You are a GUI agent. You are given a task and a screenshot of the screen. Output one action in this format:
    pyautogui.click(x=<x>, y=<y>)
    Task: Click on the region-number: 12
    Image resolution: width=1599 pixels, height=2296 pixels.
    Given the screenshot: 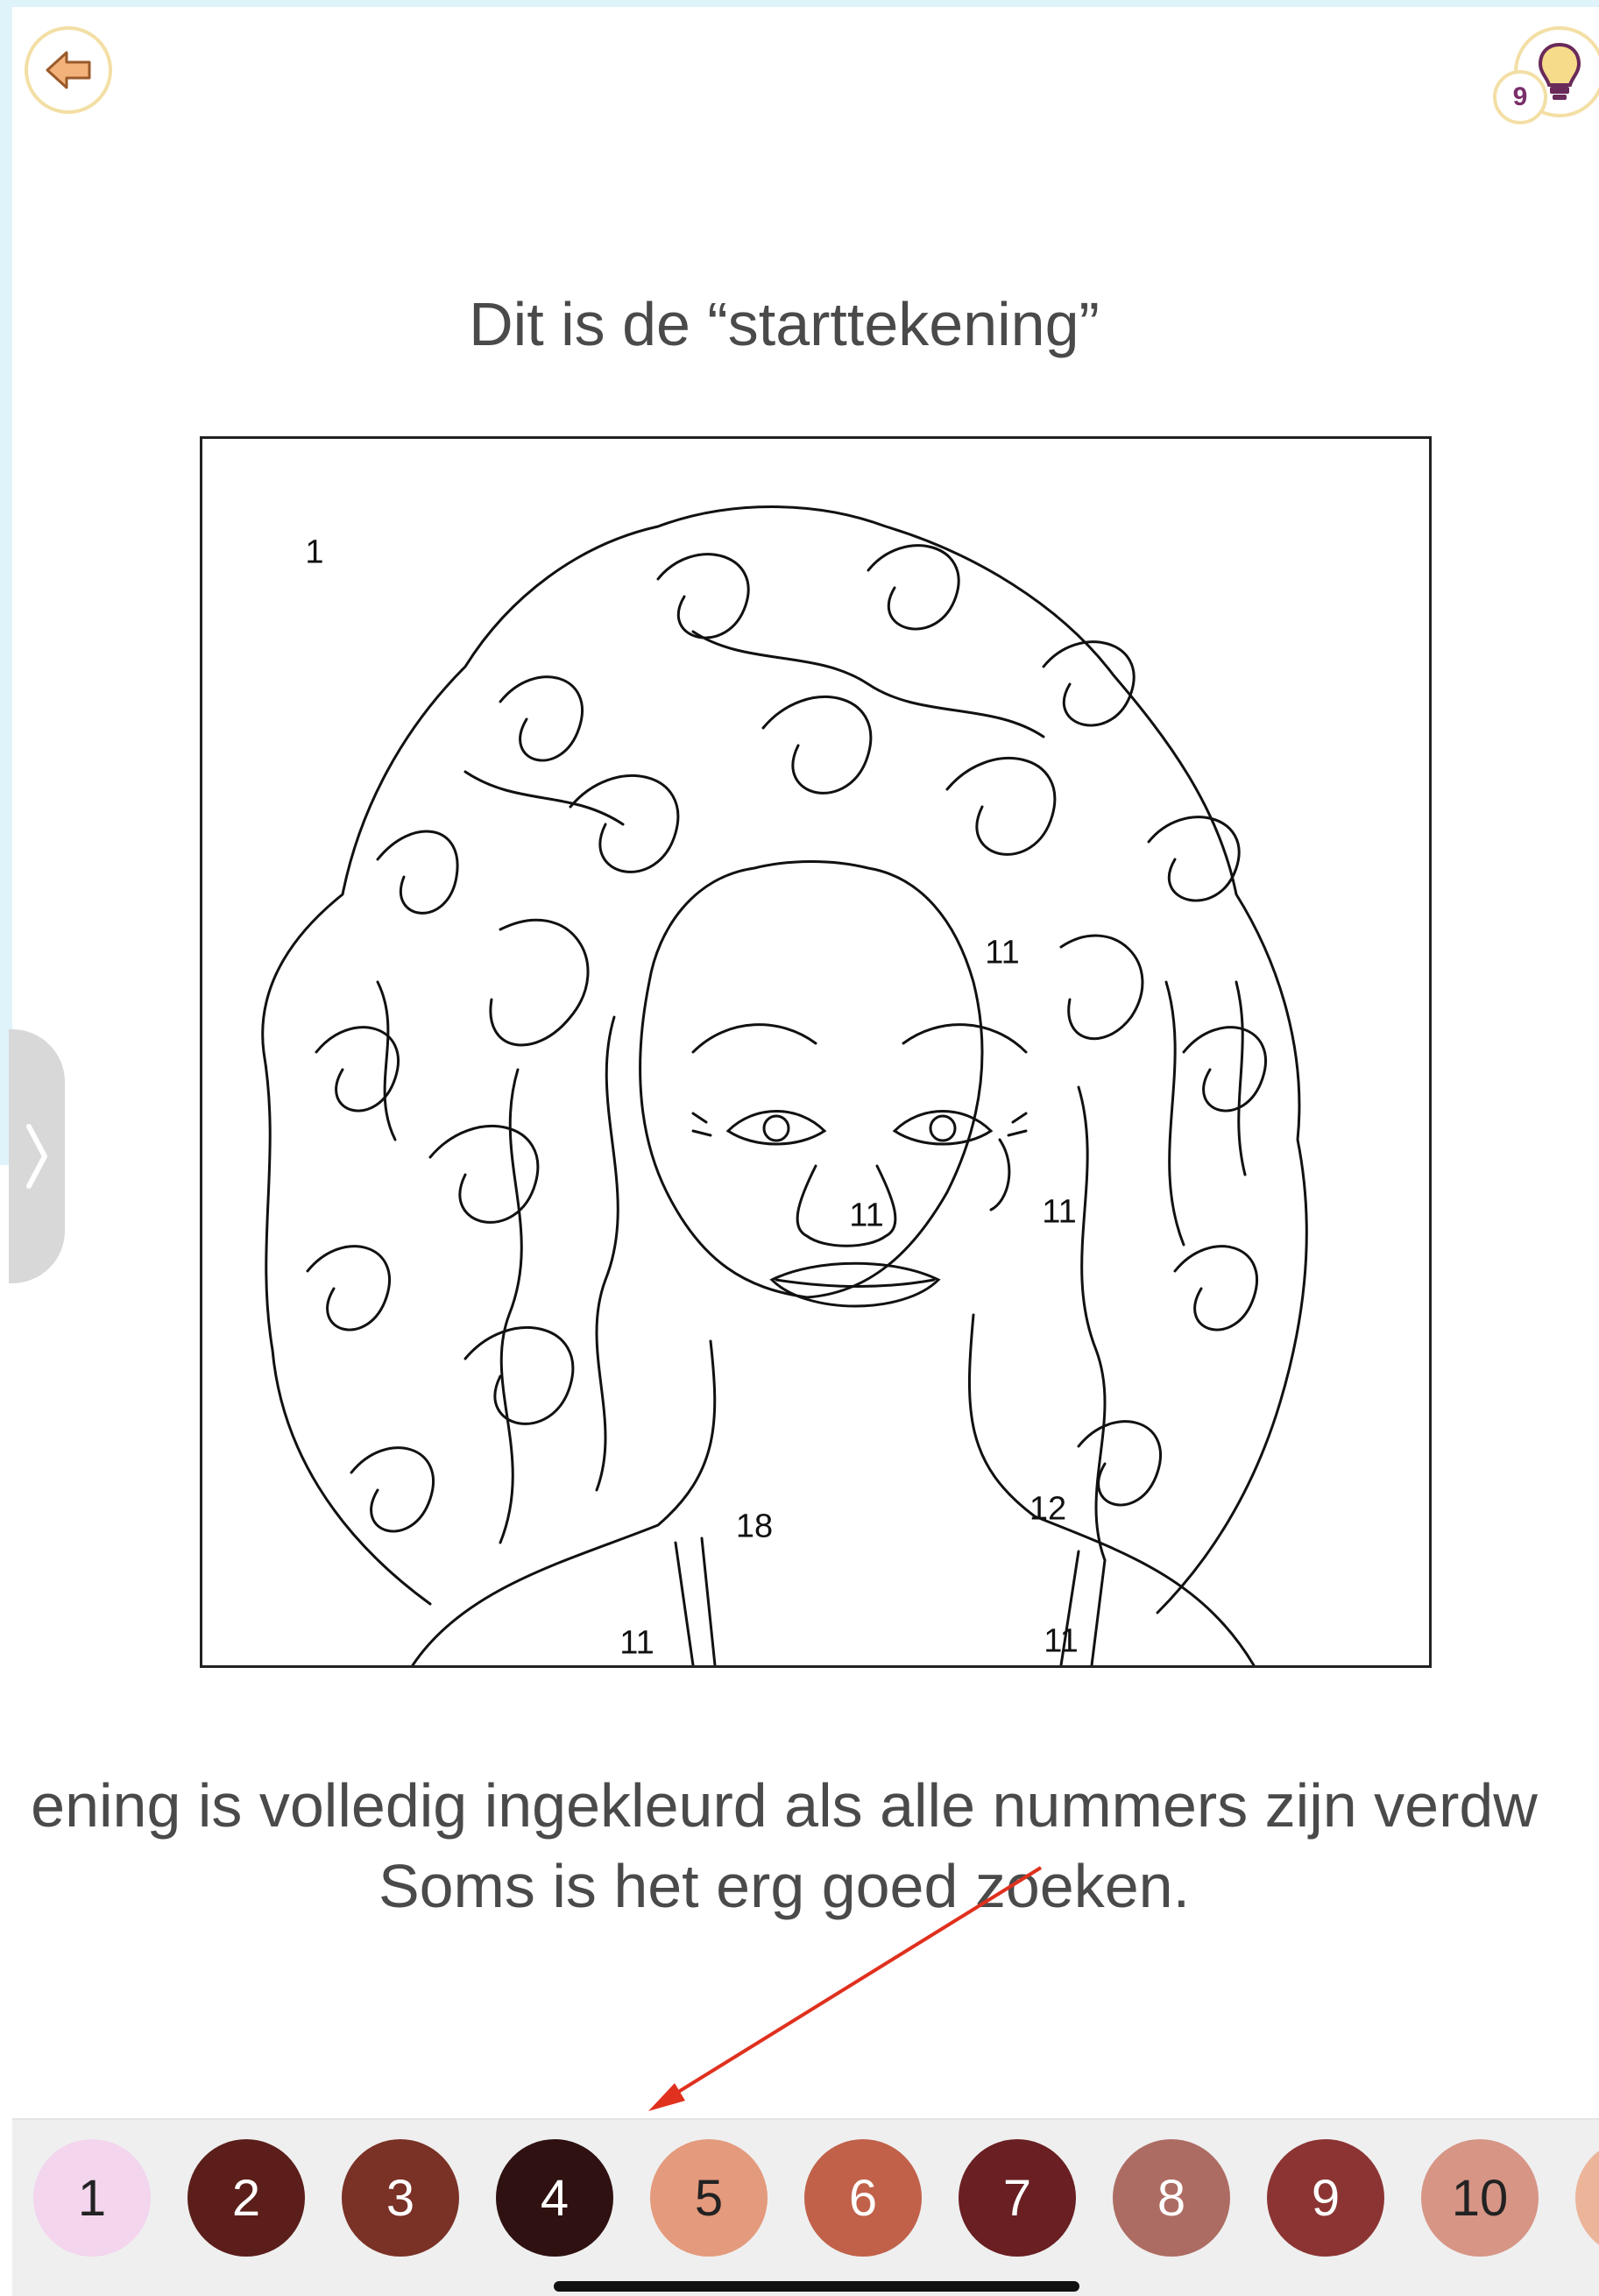 What is the action you would take?
    pyautogui.click(x=1048, y=1509)
    